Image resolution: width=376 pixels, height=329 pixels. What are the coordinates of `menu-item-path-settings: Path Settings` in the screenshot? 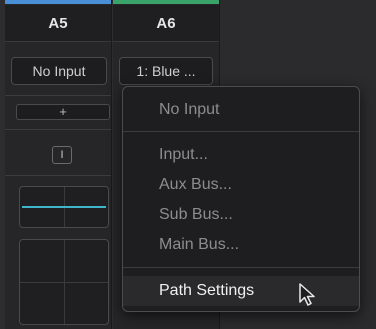 It's located at (241, 291).